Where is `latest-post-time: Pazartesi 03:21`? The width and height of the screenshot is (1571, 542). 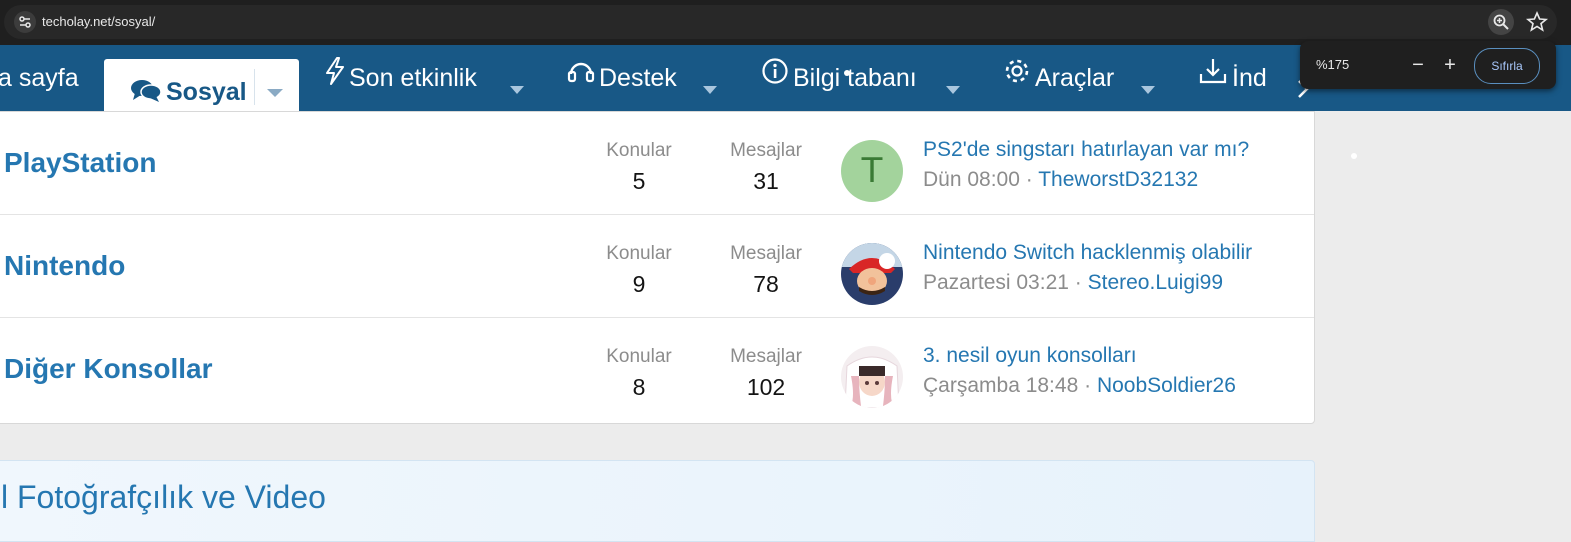
latest-post-time: Pazartesi 03:21 is located at coordinates (996, 282).